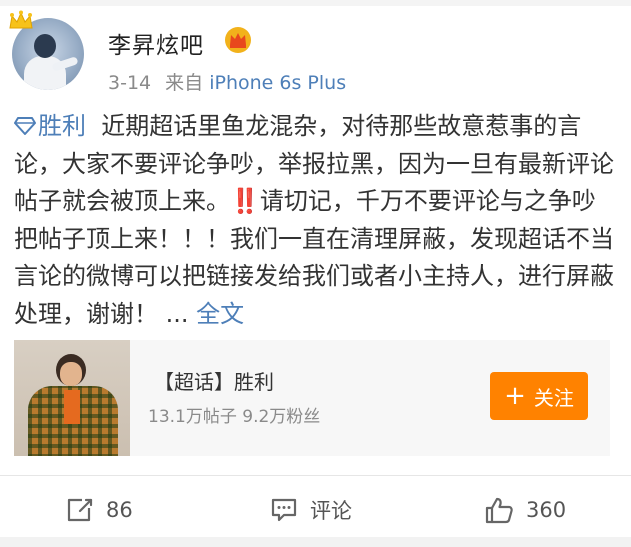 This screenshot has width=631, height=547. What do you see at coordinates (220, 314) in the screenshot?
I see `full-text-link: 全文` at bounding box center [220, 314].